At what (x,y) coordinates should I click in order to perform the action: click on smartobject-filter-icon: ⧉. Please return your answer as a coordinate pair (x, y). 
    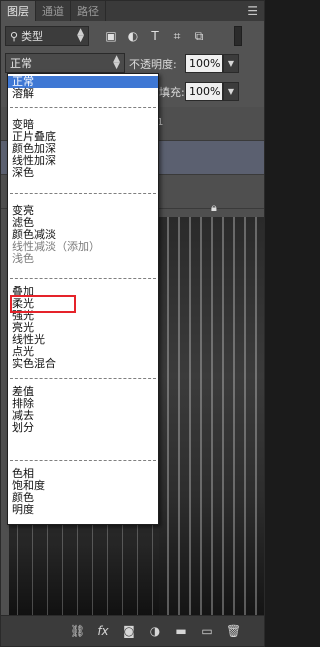
    Looking at the image, I should click on (199, 36).